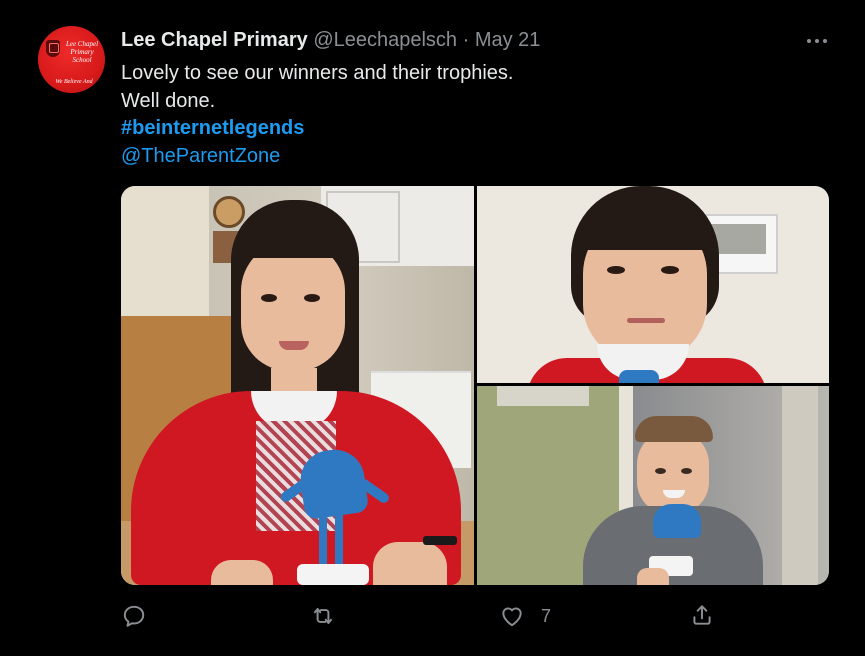  Describe the element at coordinates (512, 616) in the screenshot. I see `like-icon` at that location.